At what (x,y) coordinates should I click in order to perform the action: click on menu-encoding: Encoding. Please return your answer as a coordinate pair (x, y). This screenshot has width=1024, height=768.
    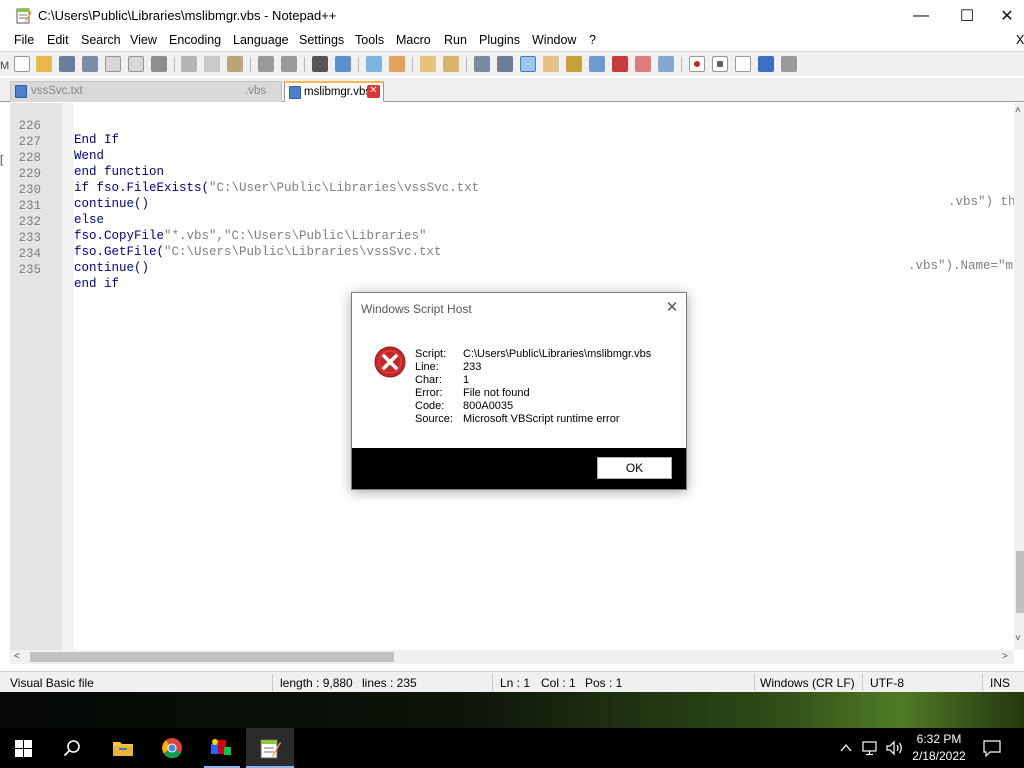
    Looking at the image, I should click on (195, 40).